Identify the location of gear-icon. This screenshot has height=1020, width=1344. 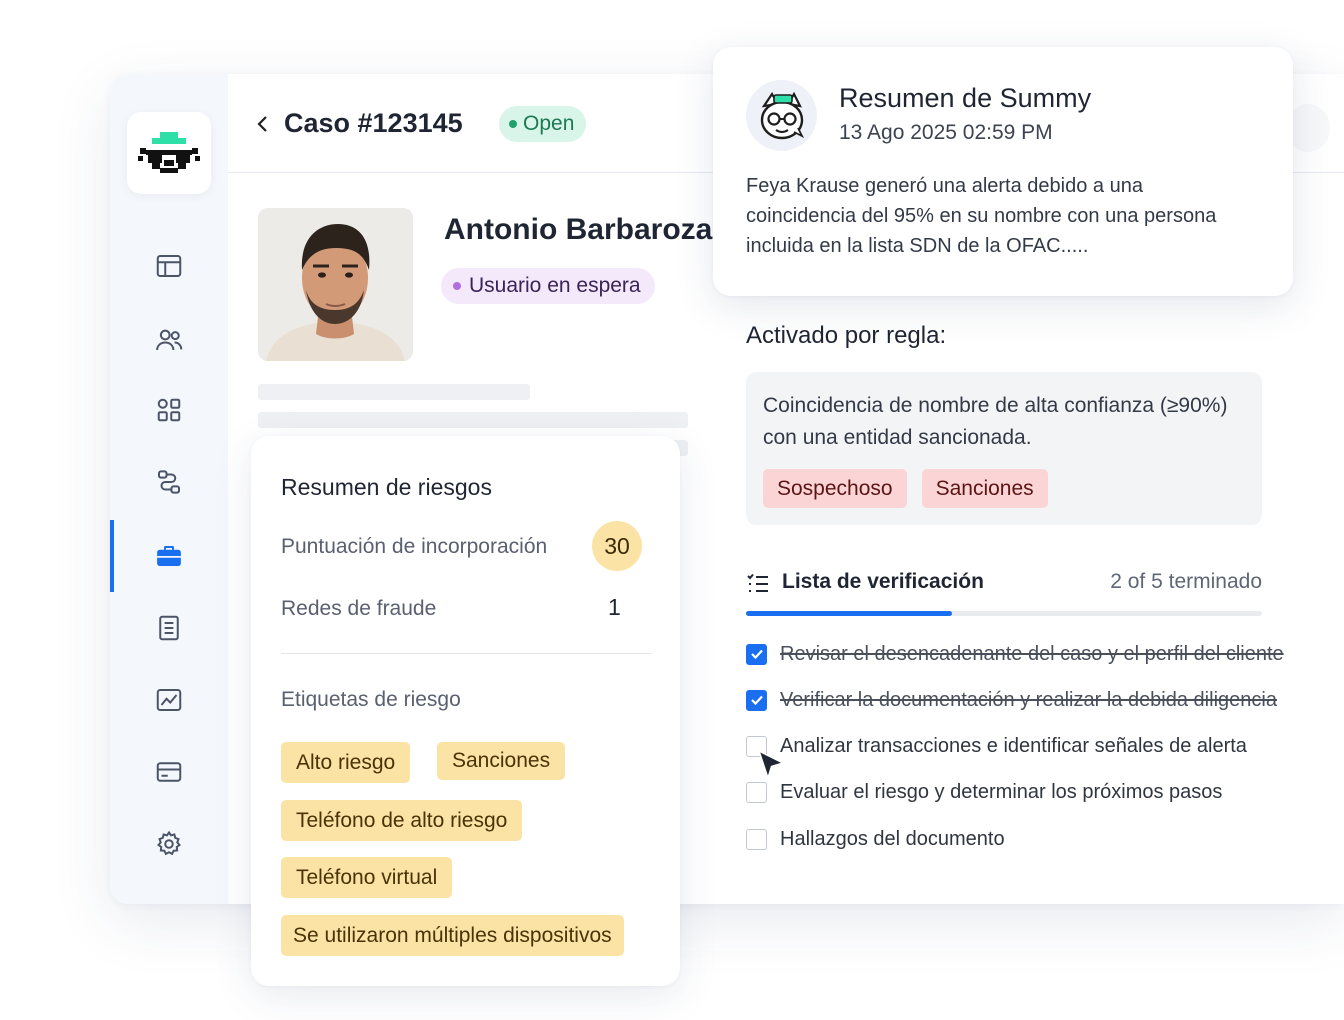
(169, 843).